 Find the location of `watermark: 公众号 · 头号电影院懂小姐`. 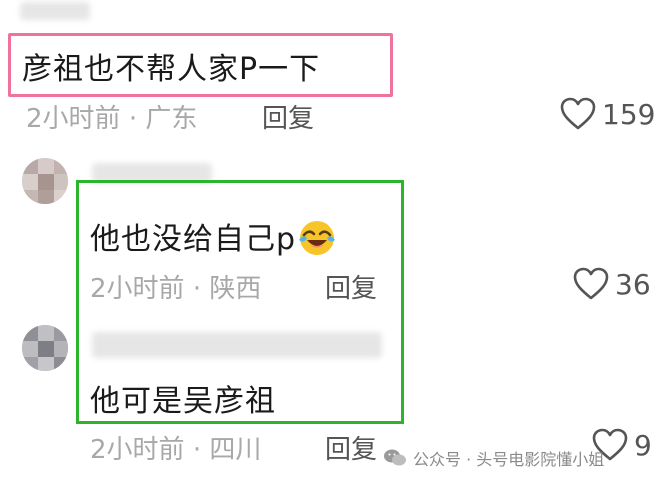

watermark: 公众号 · 头号电影院懂小姐 is located at coordinates (493, 458).